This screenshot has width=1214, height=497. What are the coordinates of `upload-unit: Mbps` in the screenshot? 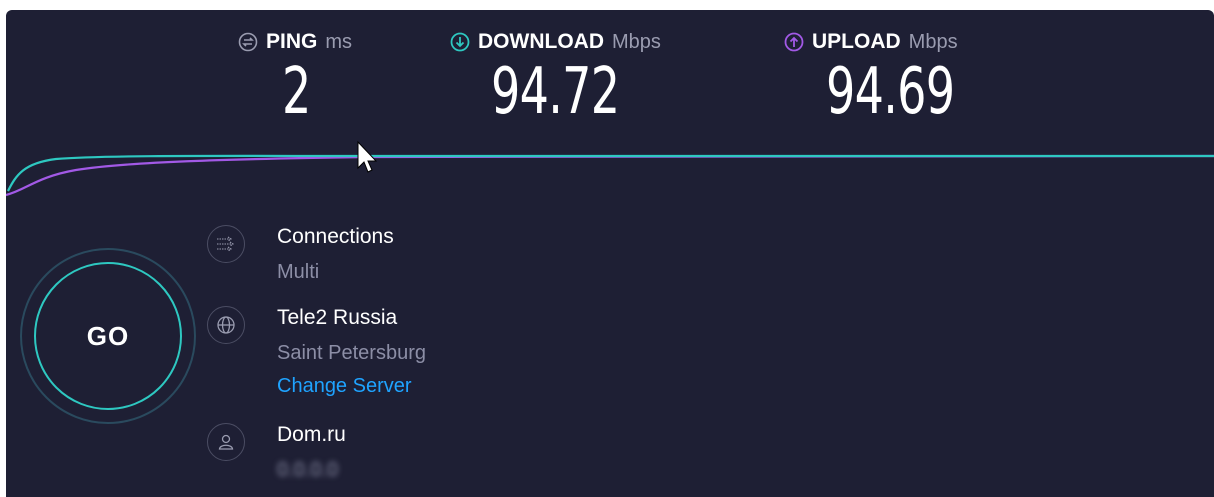 It's located at (933, 41).